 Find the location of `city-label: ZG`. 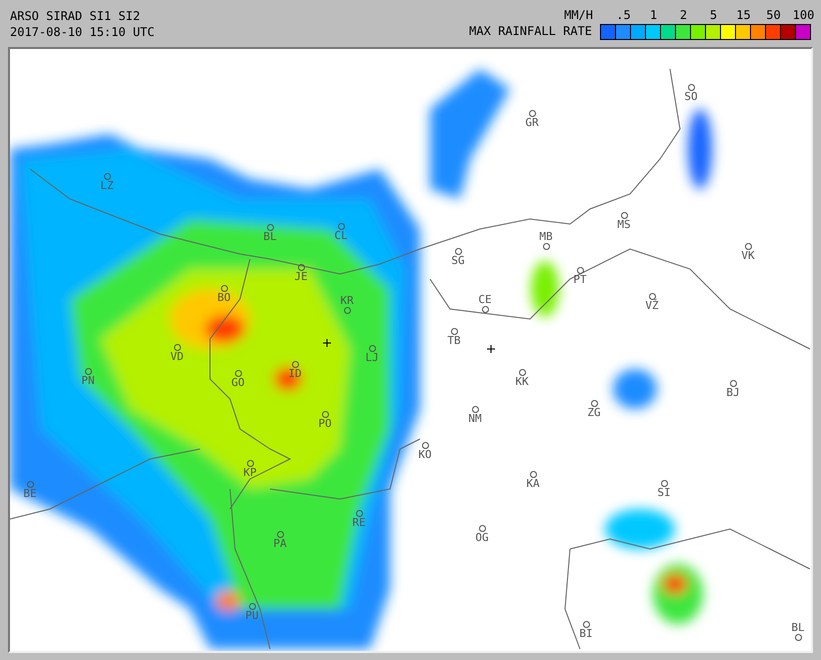

city-label: ZG is located at coordinates (594, 413).